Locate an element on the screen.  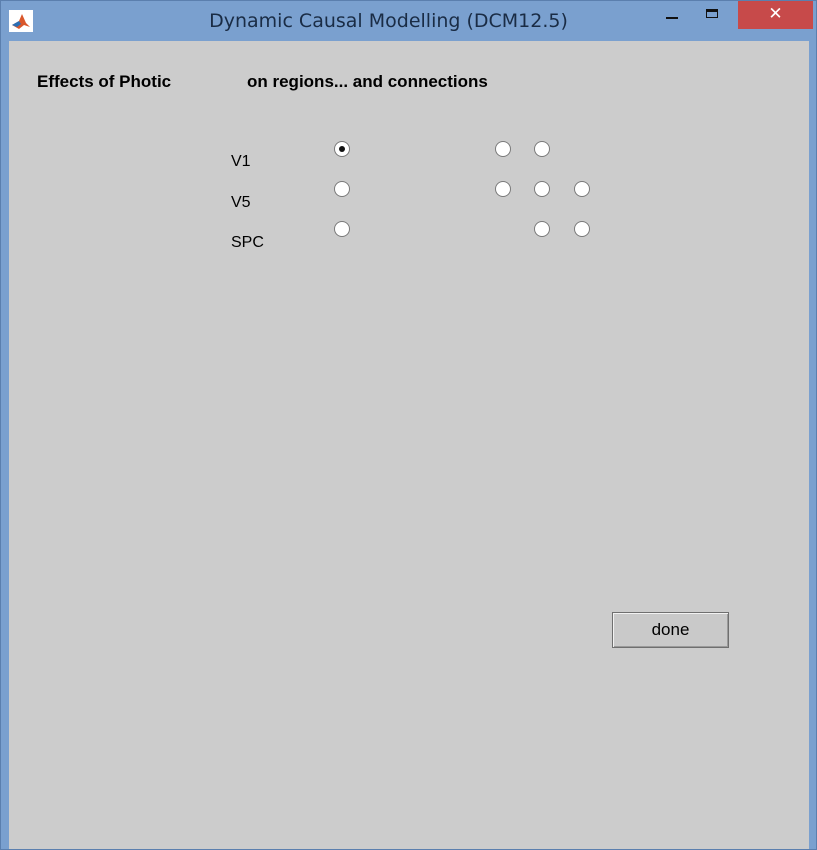
region-label-v1: V1 is located at coordinates (241, 161).